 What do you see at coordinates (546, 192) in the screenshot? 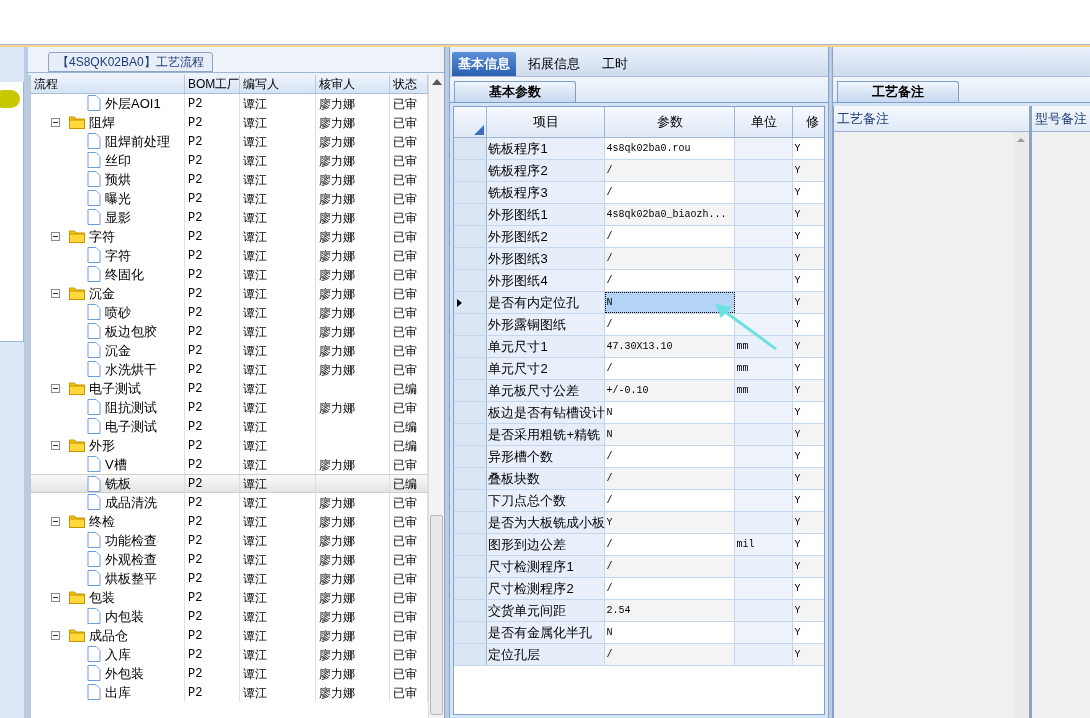
I see `table-cell: 铣板程序3` at bounding box center [546, 192].